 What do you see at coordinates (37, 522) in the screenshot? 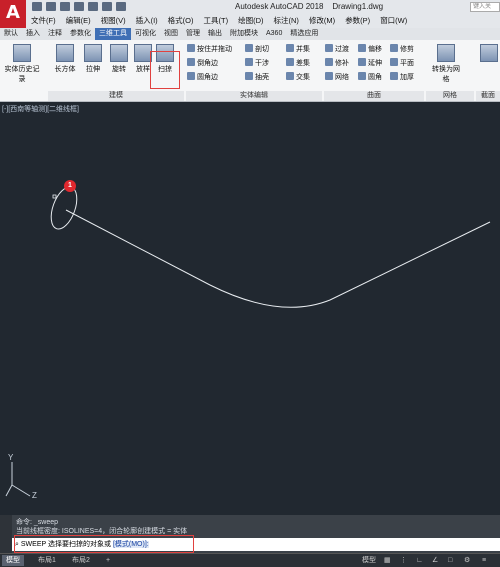
I see `history-line-1: 命令: _sweep` at bounding box center [37, 522].